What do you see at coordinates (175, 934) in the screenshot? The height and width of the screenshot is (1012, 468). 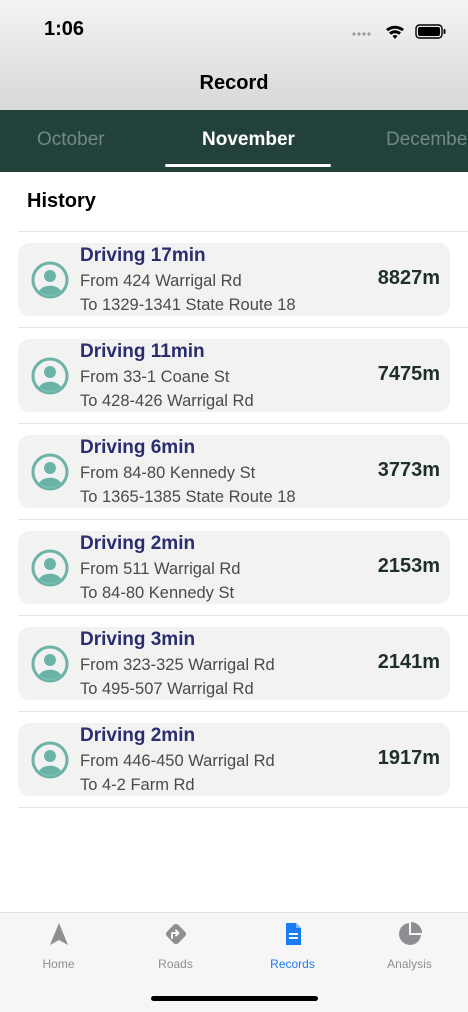 I see `road-sign-icon` at bounding box center [175, 934].